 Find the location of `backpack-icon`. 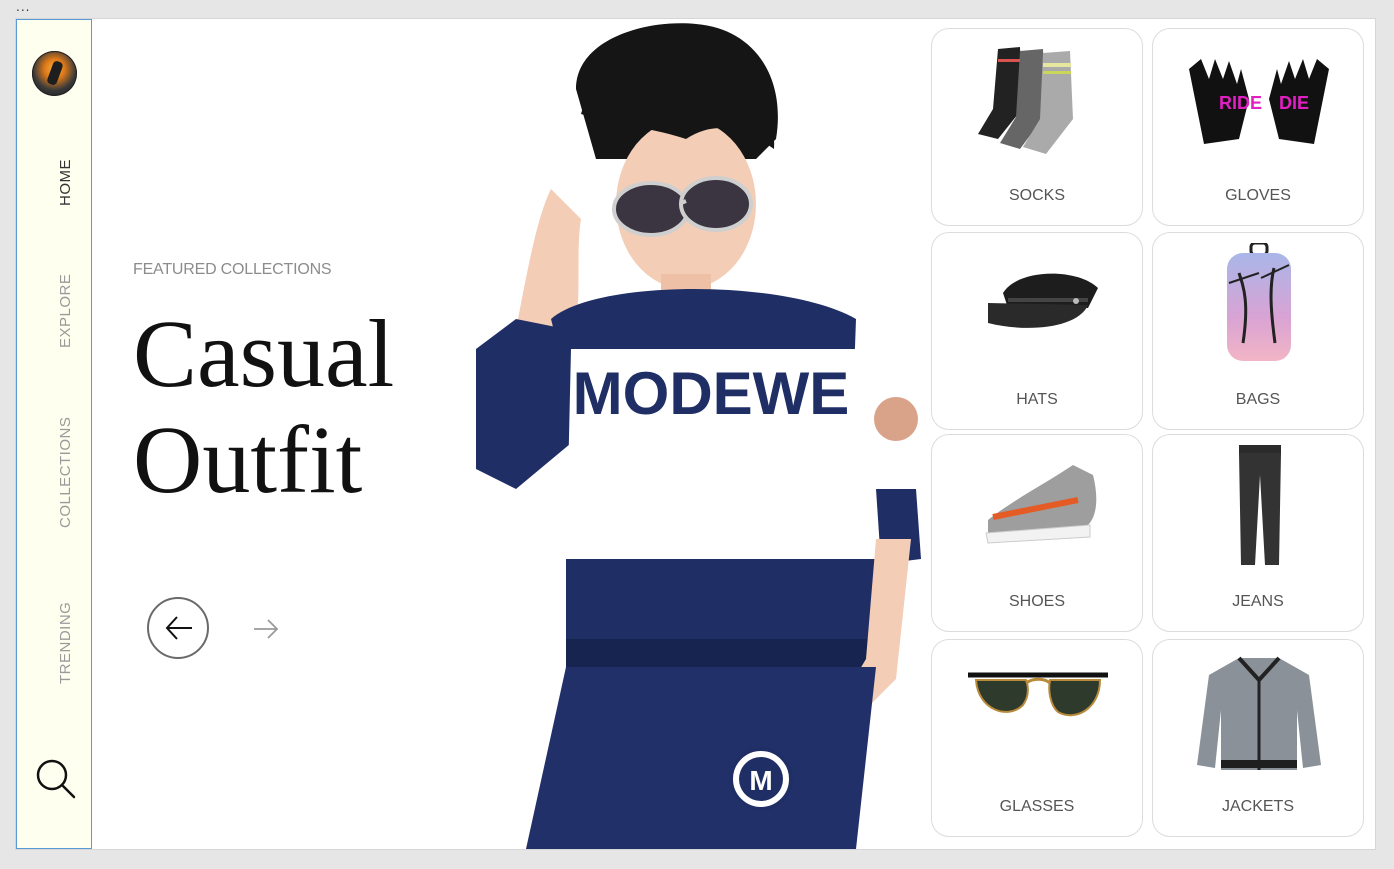

backpack-icon is located at coordinates (1259, 302).